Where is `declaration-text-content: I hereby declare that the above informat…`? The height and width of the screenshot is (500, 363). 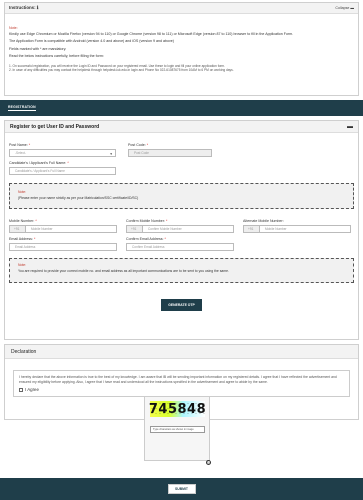
declaration-text-content: I hereby declare that the above informat… is located at coordinates (178, 379).